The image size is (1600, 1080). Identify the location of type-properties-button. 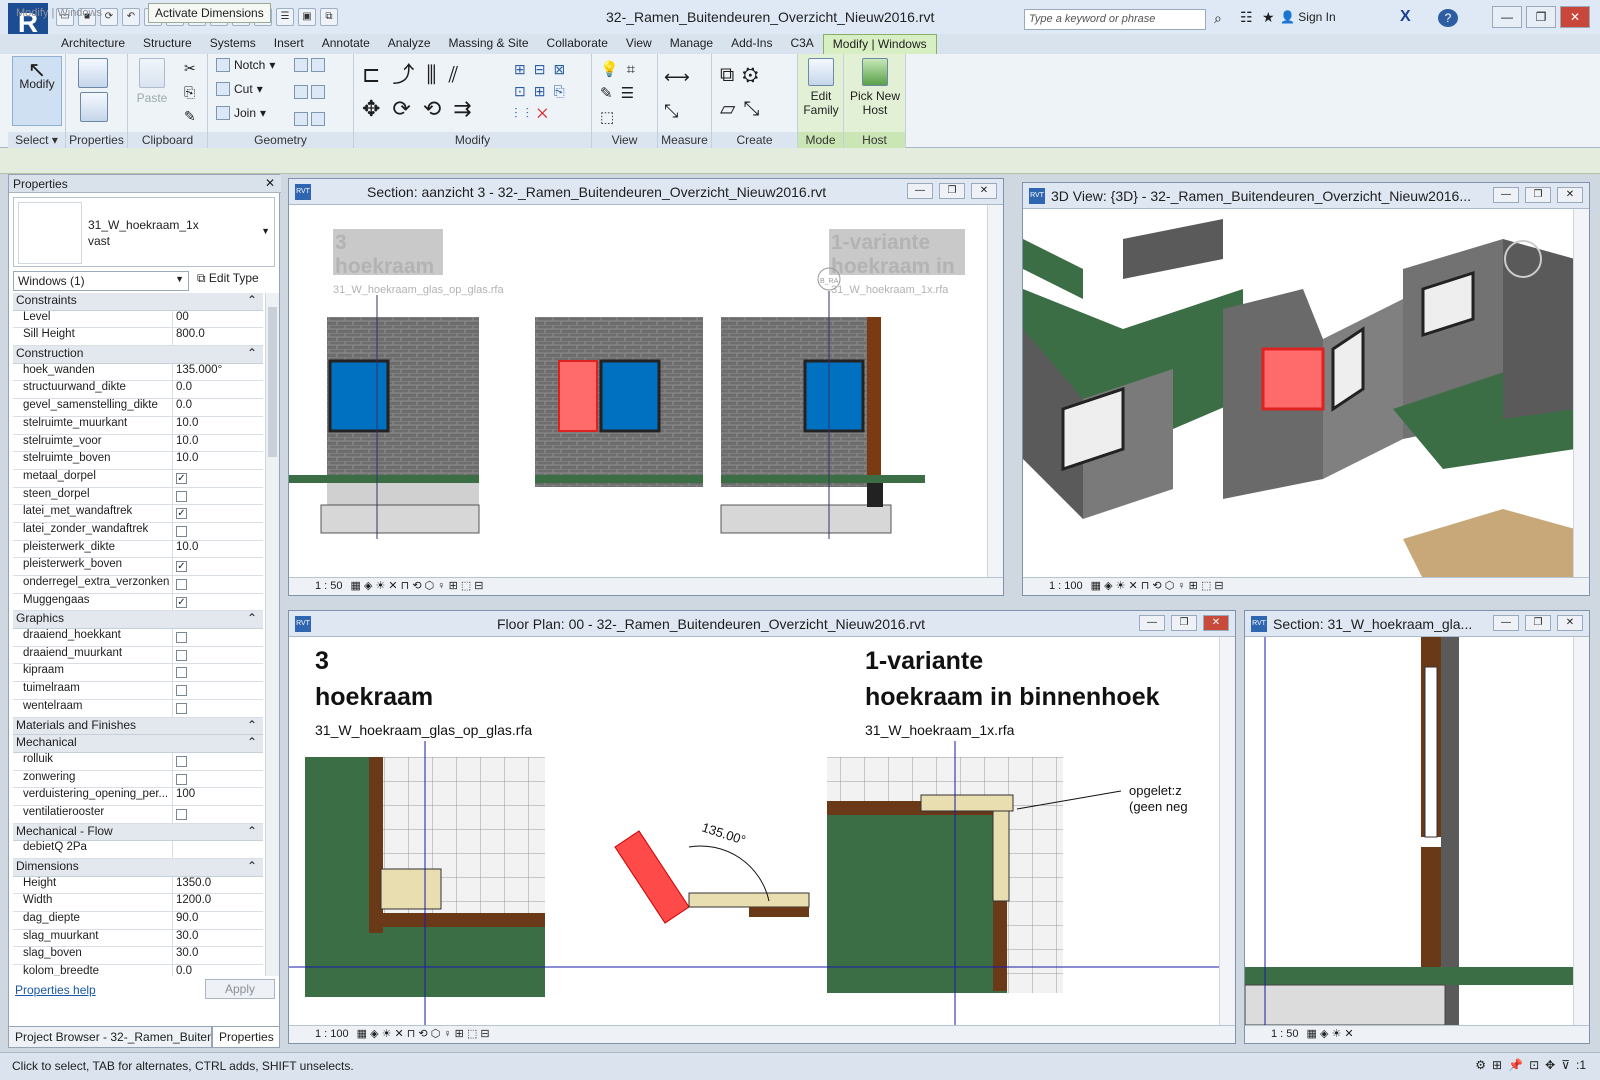
(93, 74).